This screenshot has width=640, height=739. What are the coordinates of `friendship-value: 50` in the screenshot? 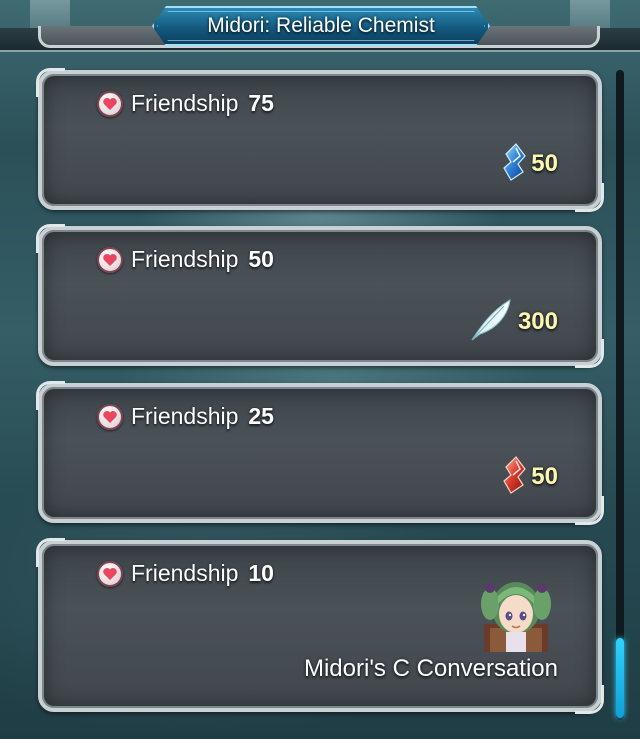 It's located at (261, 259).